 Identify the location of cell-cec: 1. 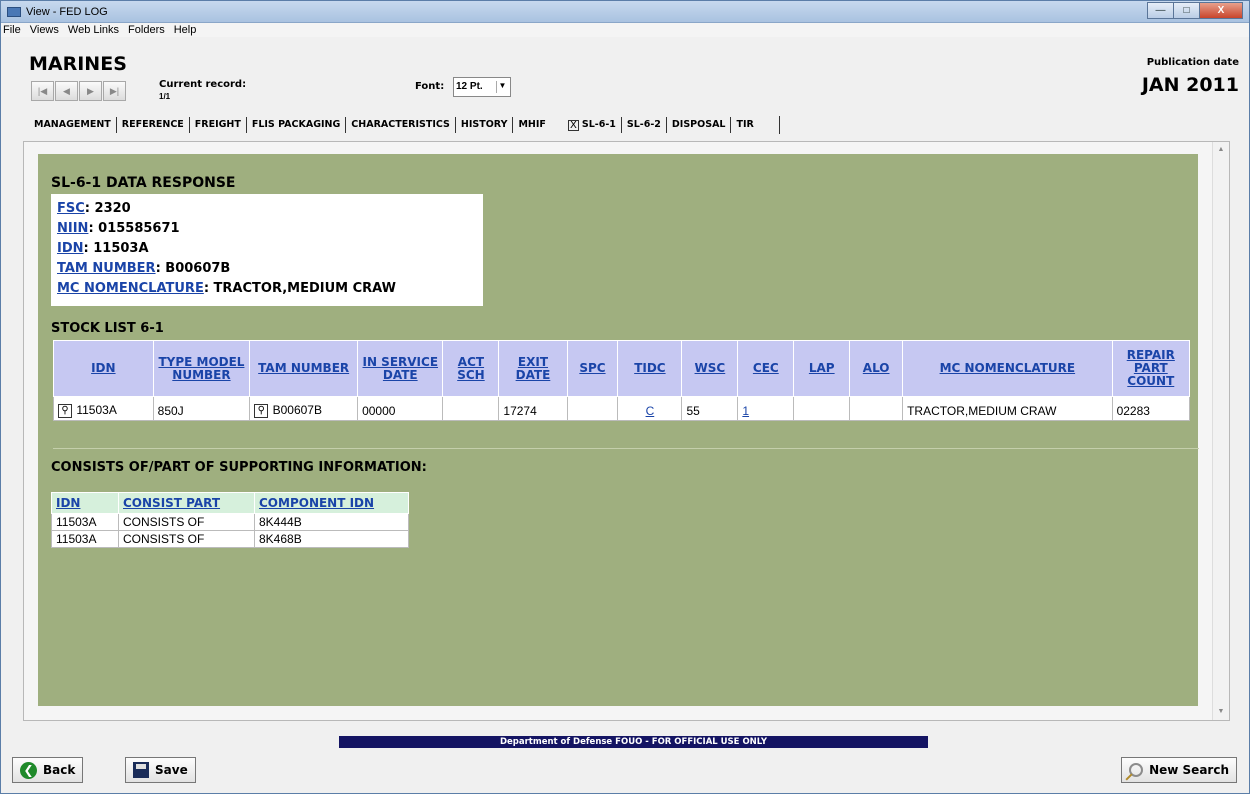
(766, 408).